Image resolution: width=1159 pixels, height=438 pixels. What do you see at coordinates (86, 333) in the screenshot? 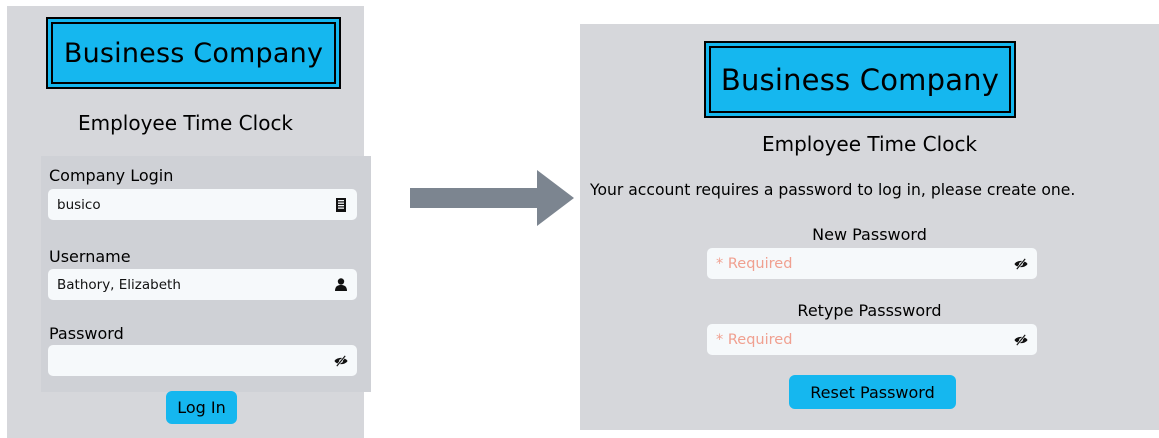
I see `password-label: Password` at bounding box center [86, 333].